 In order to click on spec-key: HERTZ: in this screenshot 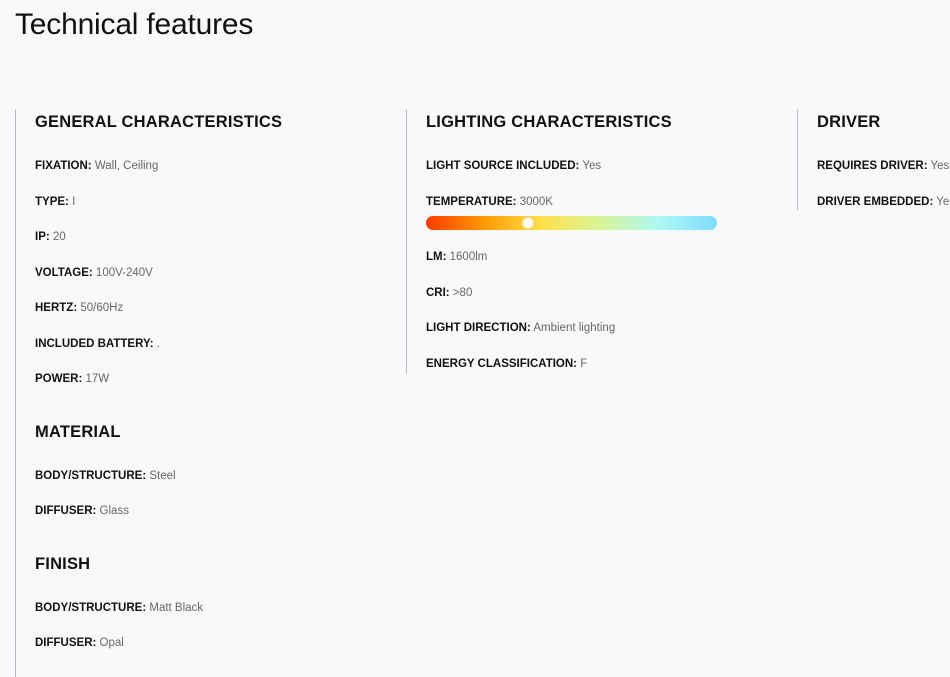, I will do `click(56, 308)`.